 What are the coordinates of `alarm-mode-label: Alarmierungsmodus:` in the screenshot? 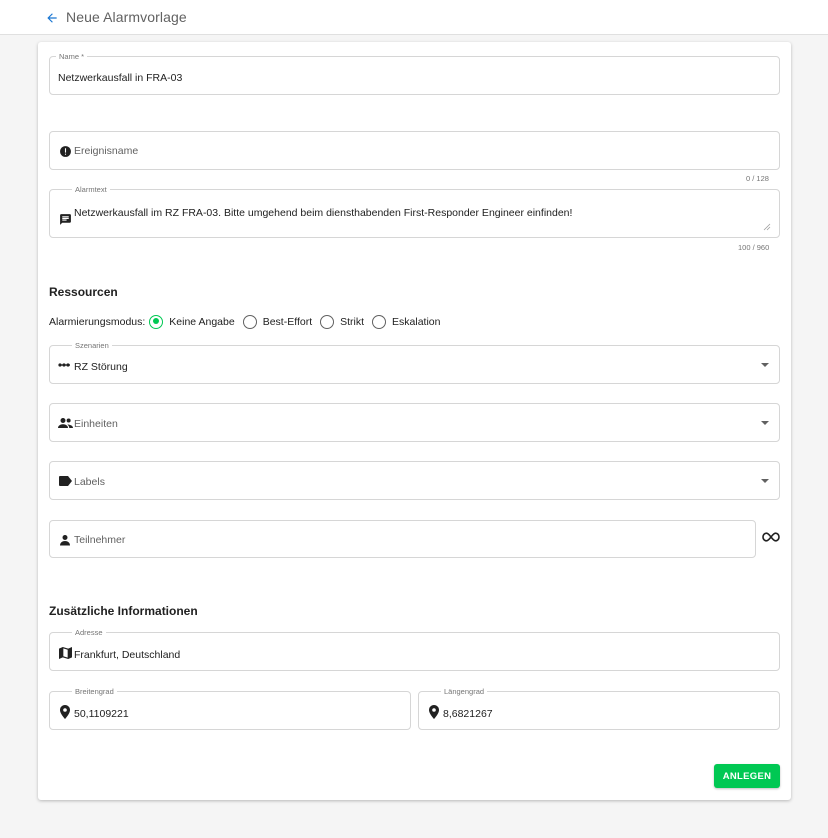 It's located at (97, 322).